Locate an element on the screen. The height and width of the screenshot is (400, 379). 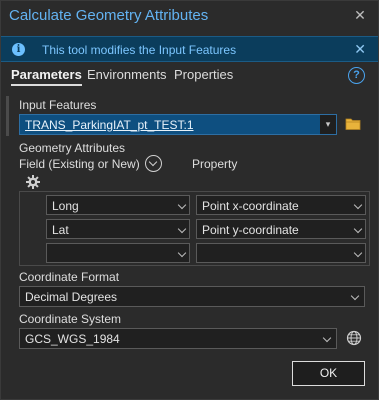
coordinate-system-value: GCS_WGS_1984 is located at coordinates (72, 339).